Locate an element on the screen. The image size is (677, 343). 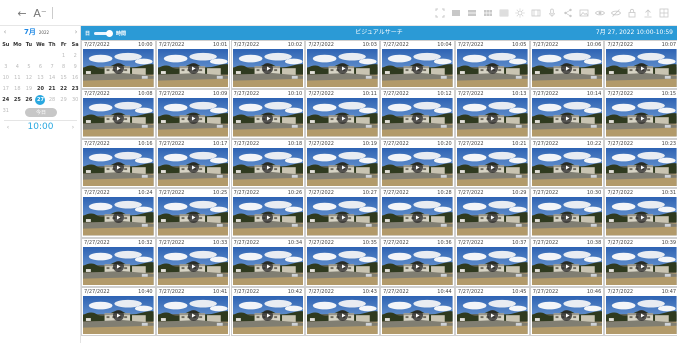
thumbnail-cell: 7/27/2022 10:21 is located at coordinates (492, 163).